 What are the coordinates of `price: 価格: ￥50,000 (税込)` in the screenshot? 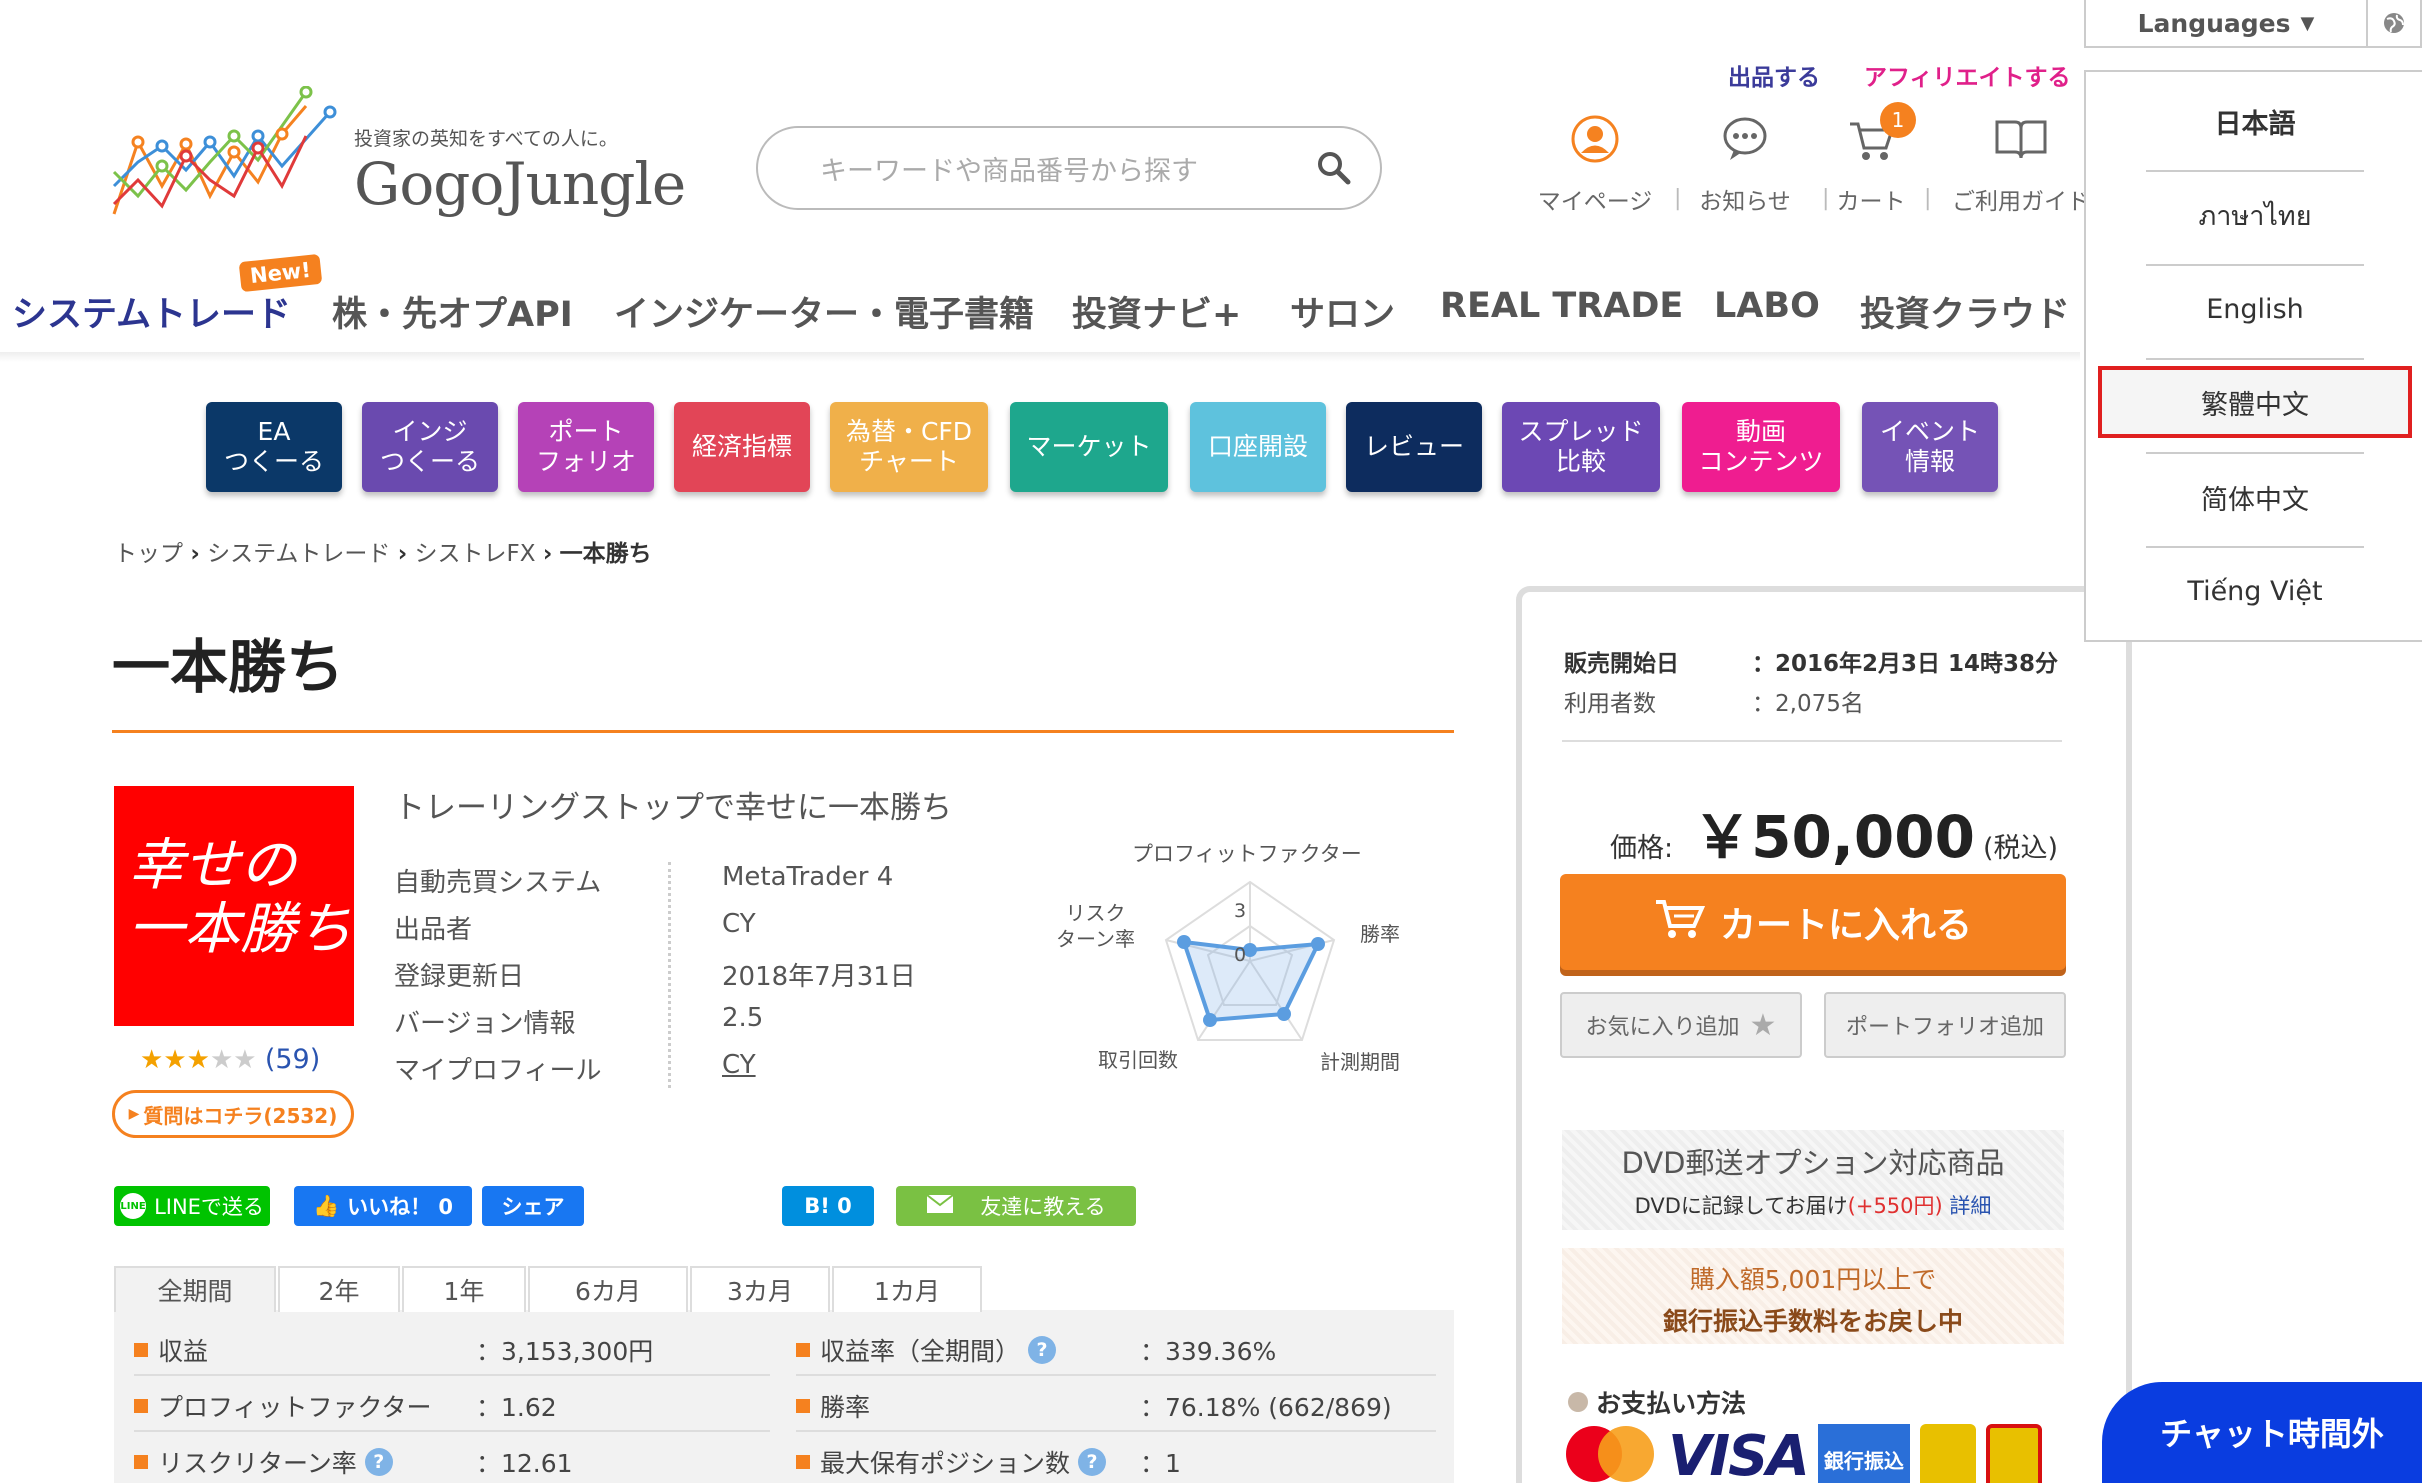 It's located at (1834, 832).